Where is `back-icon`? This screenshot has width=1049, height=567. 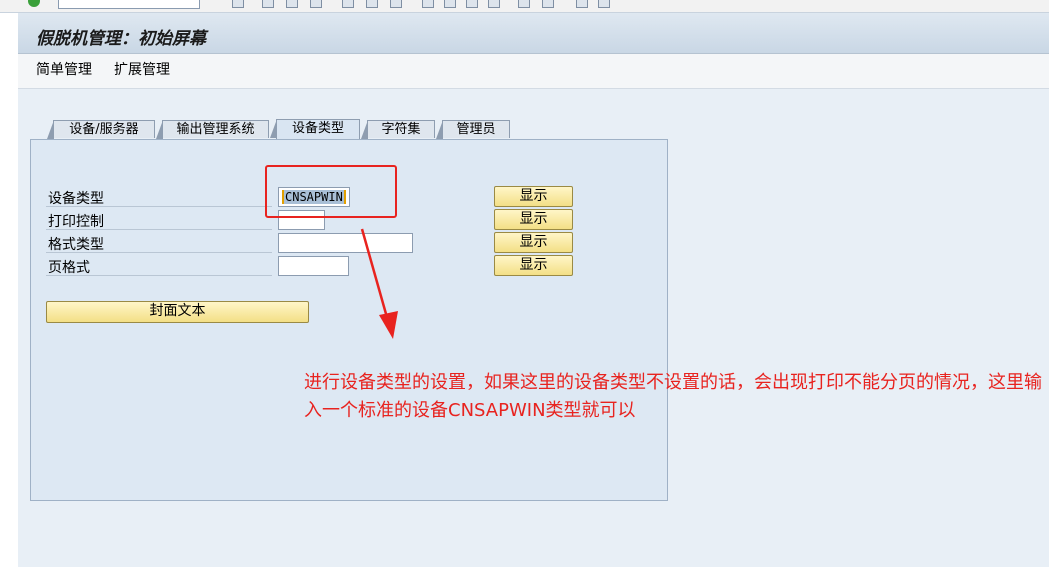
back-icon is located at coordinates (268, 4).